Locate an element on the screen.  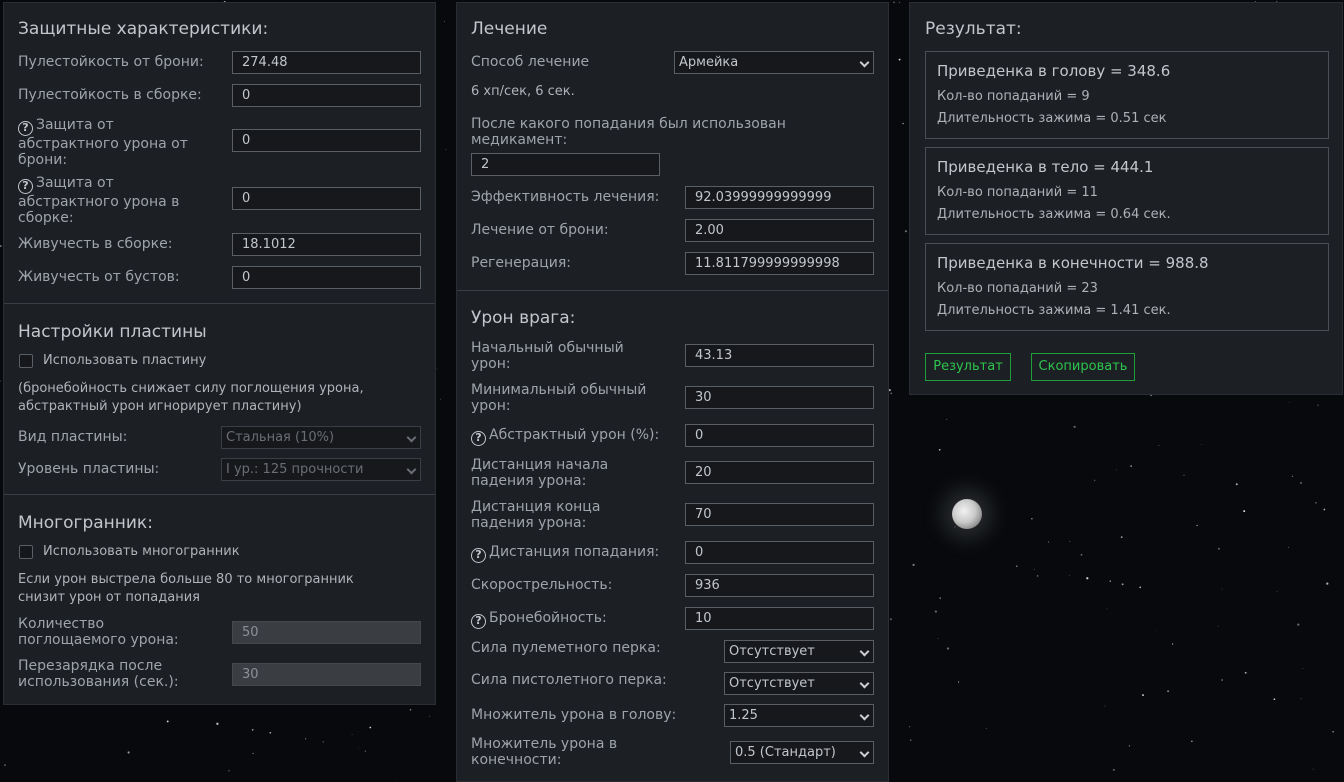
min-damage-input is located at coordinates (779, 397).